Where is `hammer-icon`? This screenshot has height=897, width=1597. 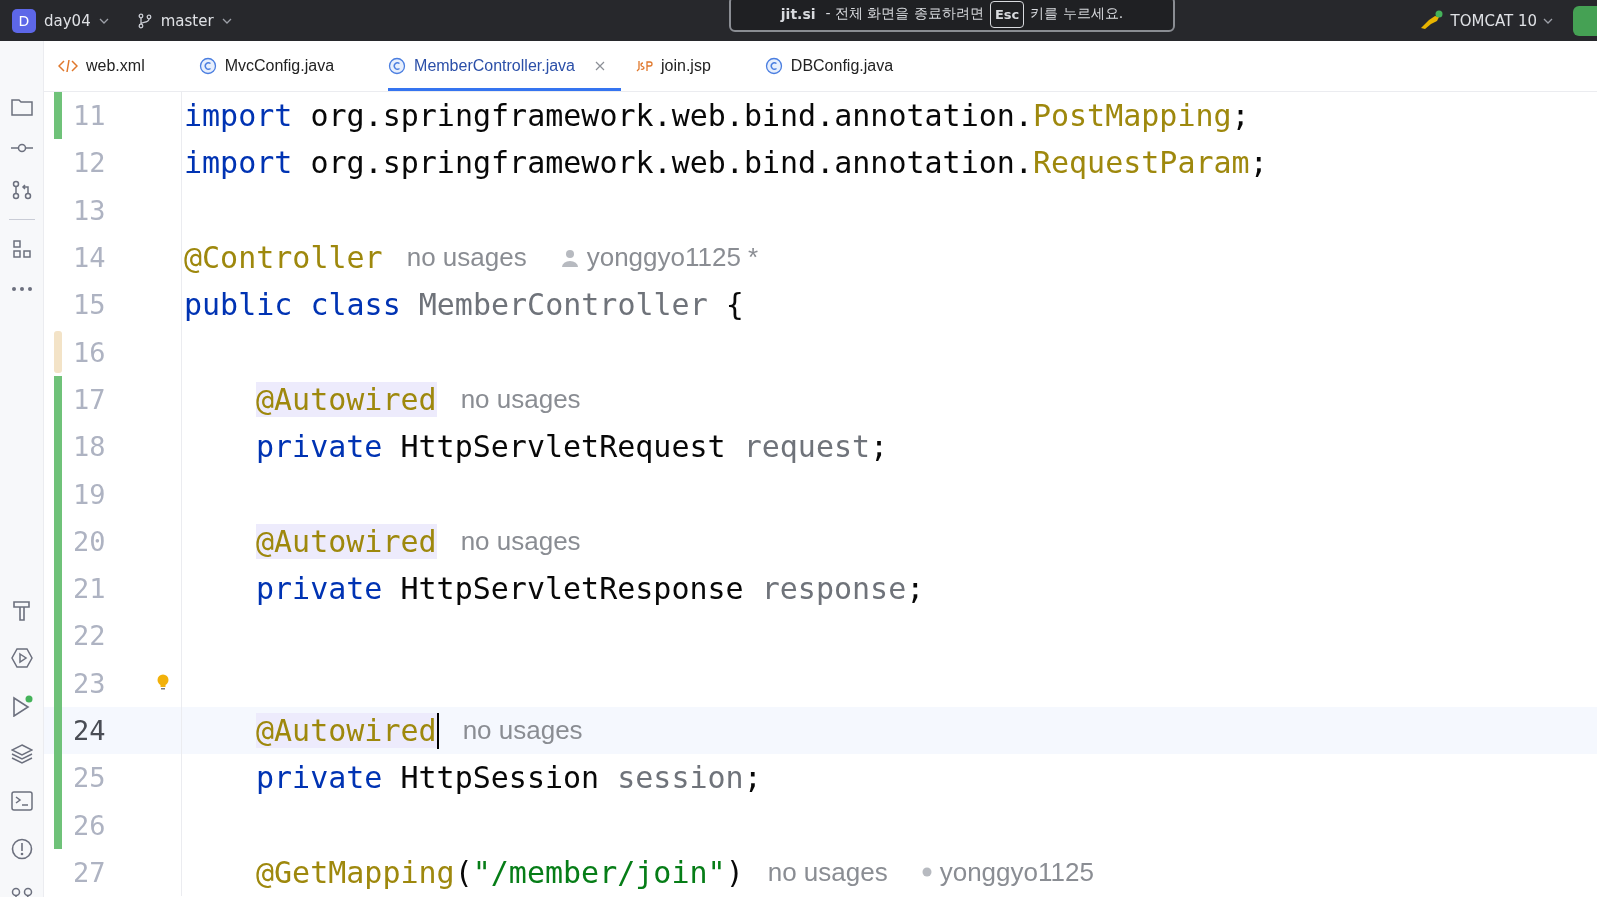
hammer-icon is located at coordinates (21, 610).